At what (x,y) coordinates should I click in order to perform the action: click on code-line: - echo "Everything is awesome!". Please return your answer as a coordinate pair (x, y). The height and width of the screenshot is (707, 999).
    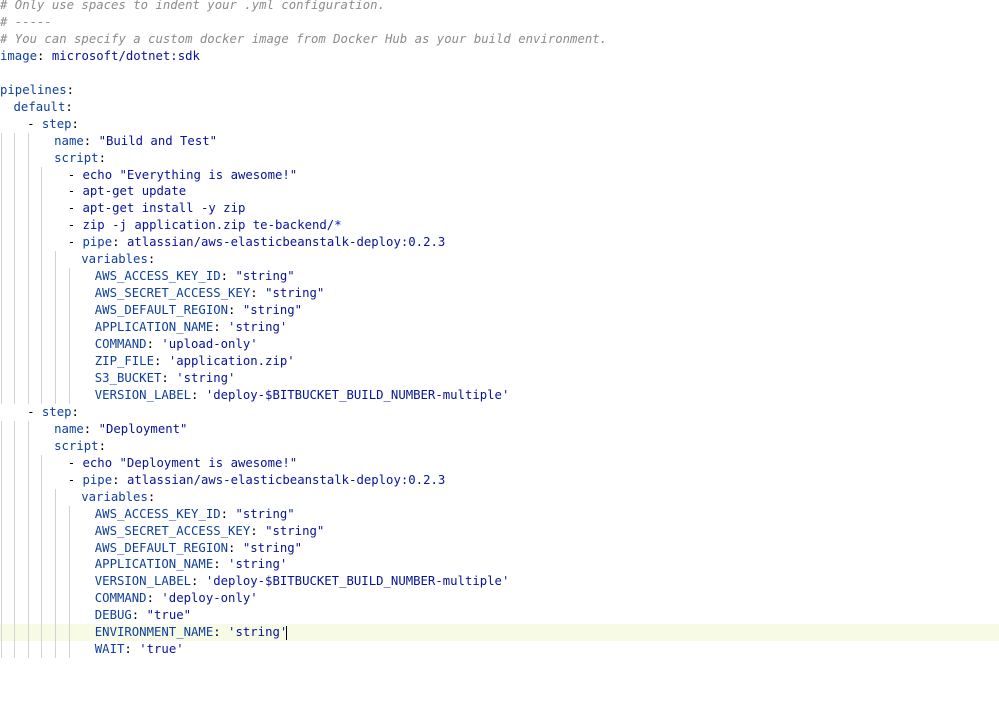
    Looking at the image, I should click on (499, 175).